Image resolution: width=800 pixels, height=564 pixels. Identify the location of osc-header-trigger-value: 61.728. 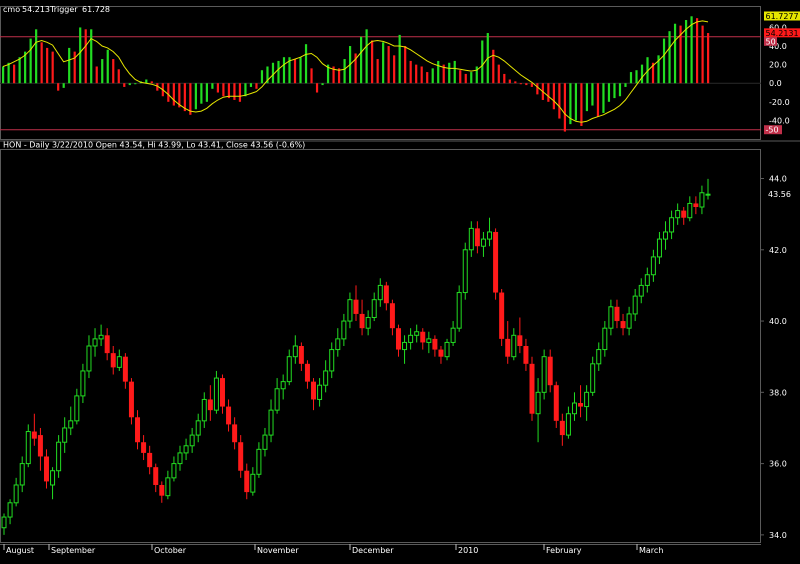
(96, 9).